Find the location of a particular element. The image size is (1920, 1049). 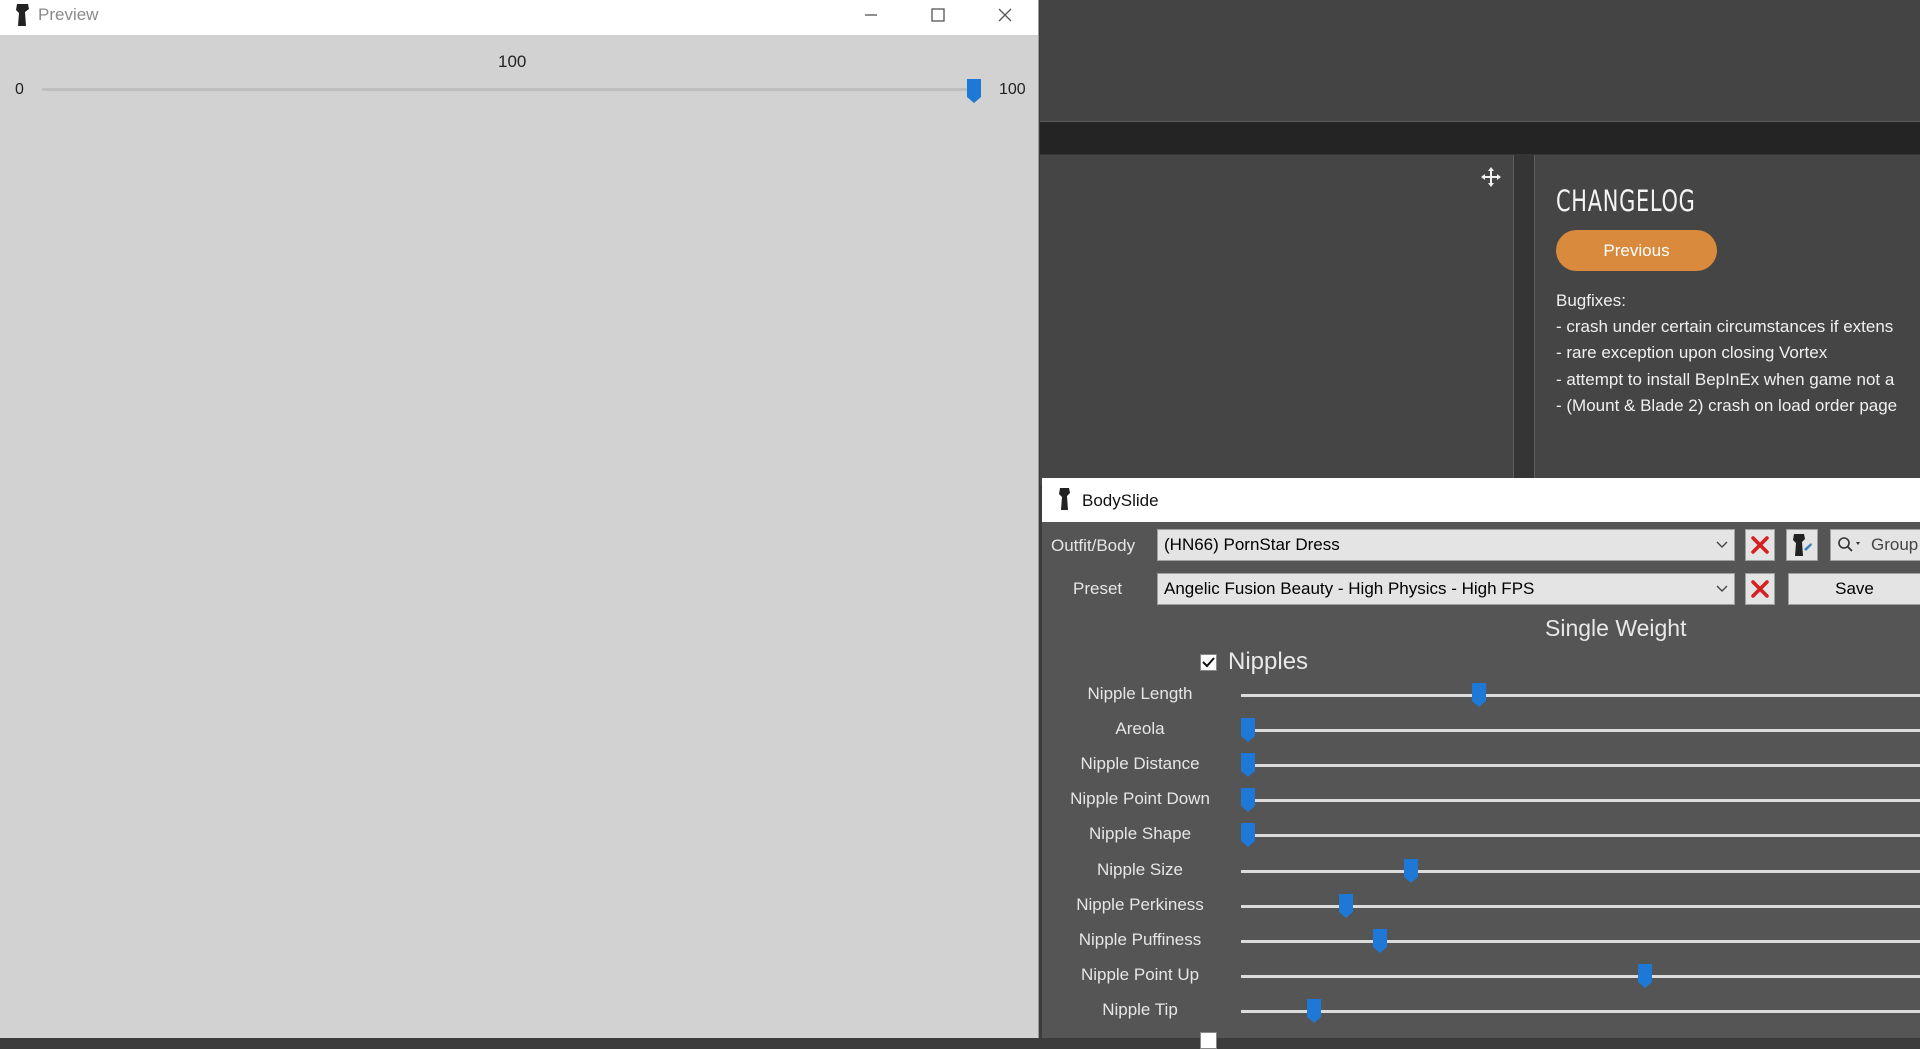

dashlet-panel is located at coordinates (1277, 320).